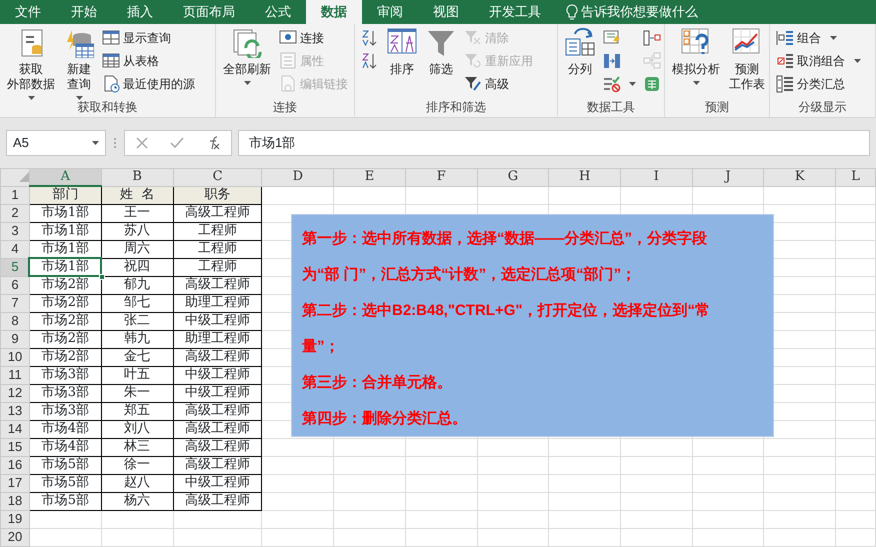  What do you see at coordinates (148, 60) in the screenshot?
I see `ribbon-button: 从表格` at bounding box center [148, 60].